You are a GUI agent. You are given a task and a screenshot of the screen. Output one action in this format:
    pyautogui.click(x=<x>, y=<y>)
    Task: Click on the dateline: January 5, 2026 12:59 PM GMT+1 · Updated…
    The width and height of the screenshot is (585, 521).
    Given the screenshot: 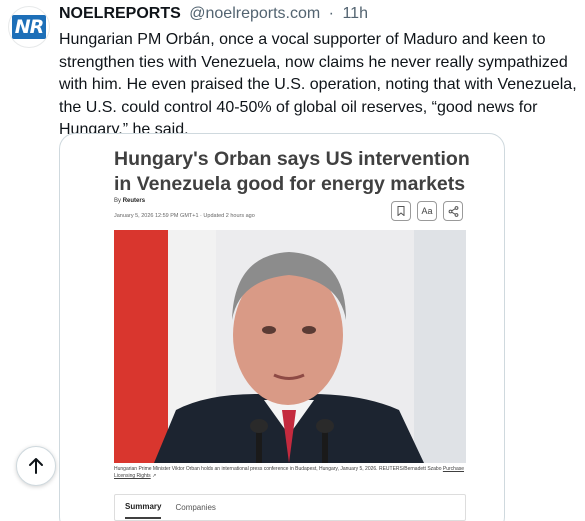 What is the action you would take?
    pyautogui.click(x=184, y=216)
    